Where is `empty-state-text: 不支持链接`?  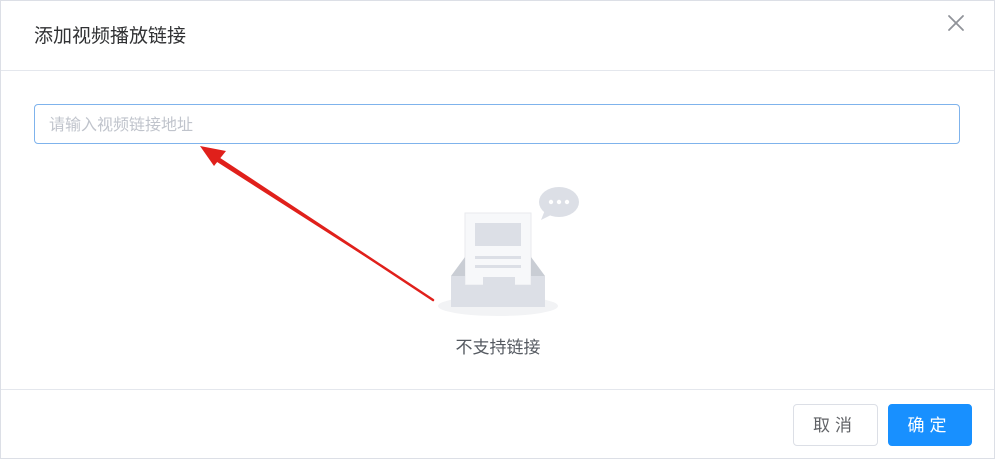 empty-state-text: 不支持链接 is located at coordinates (498, 348).